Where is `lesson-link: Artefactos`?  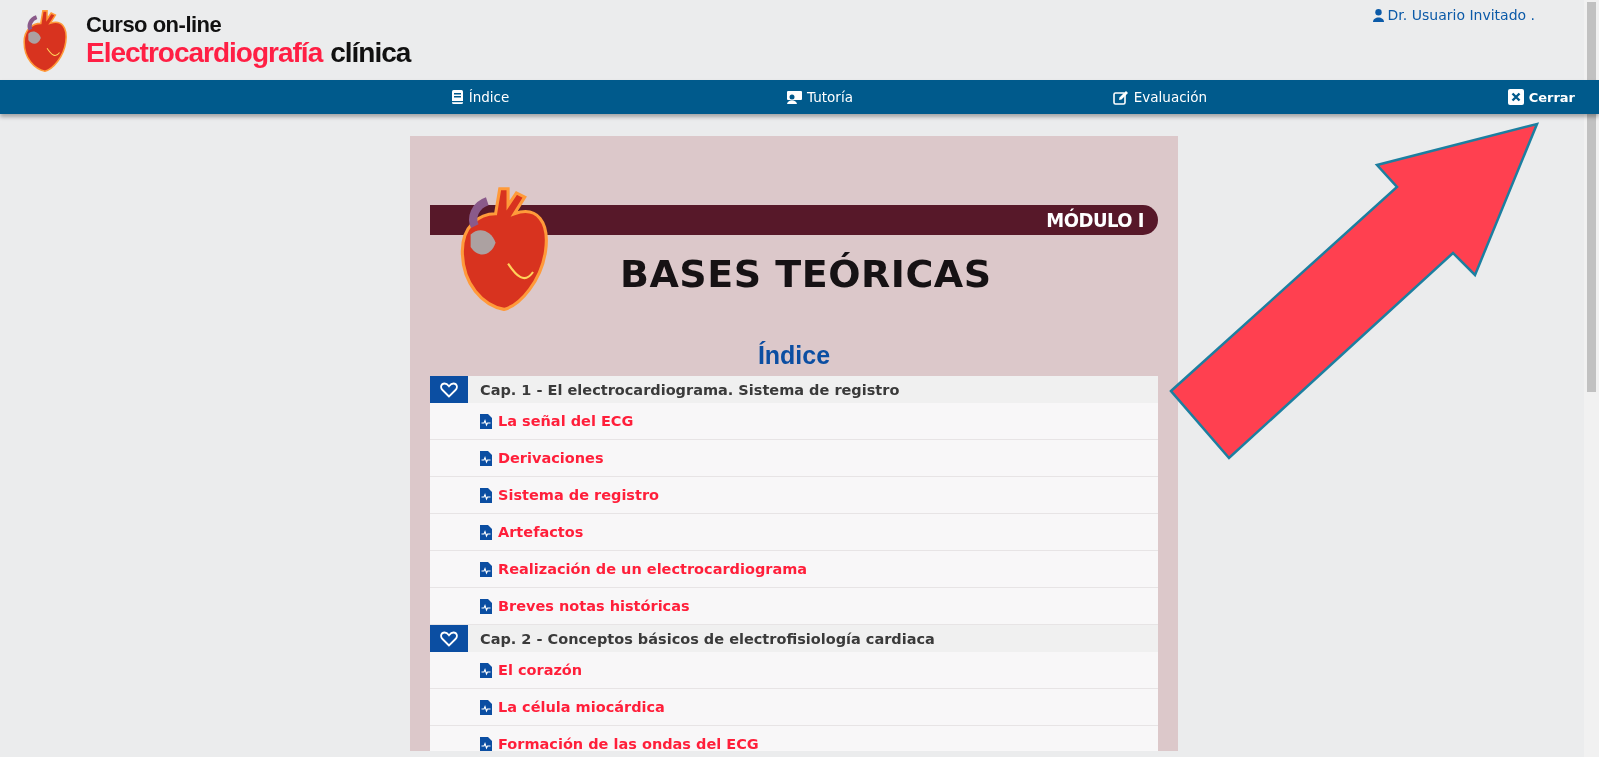
lesson-link: Artefactos is located at coordinates (794, 532).